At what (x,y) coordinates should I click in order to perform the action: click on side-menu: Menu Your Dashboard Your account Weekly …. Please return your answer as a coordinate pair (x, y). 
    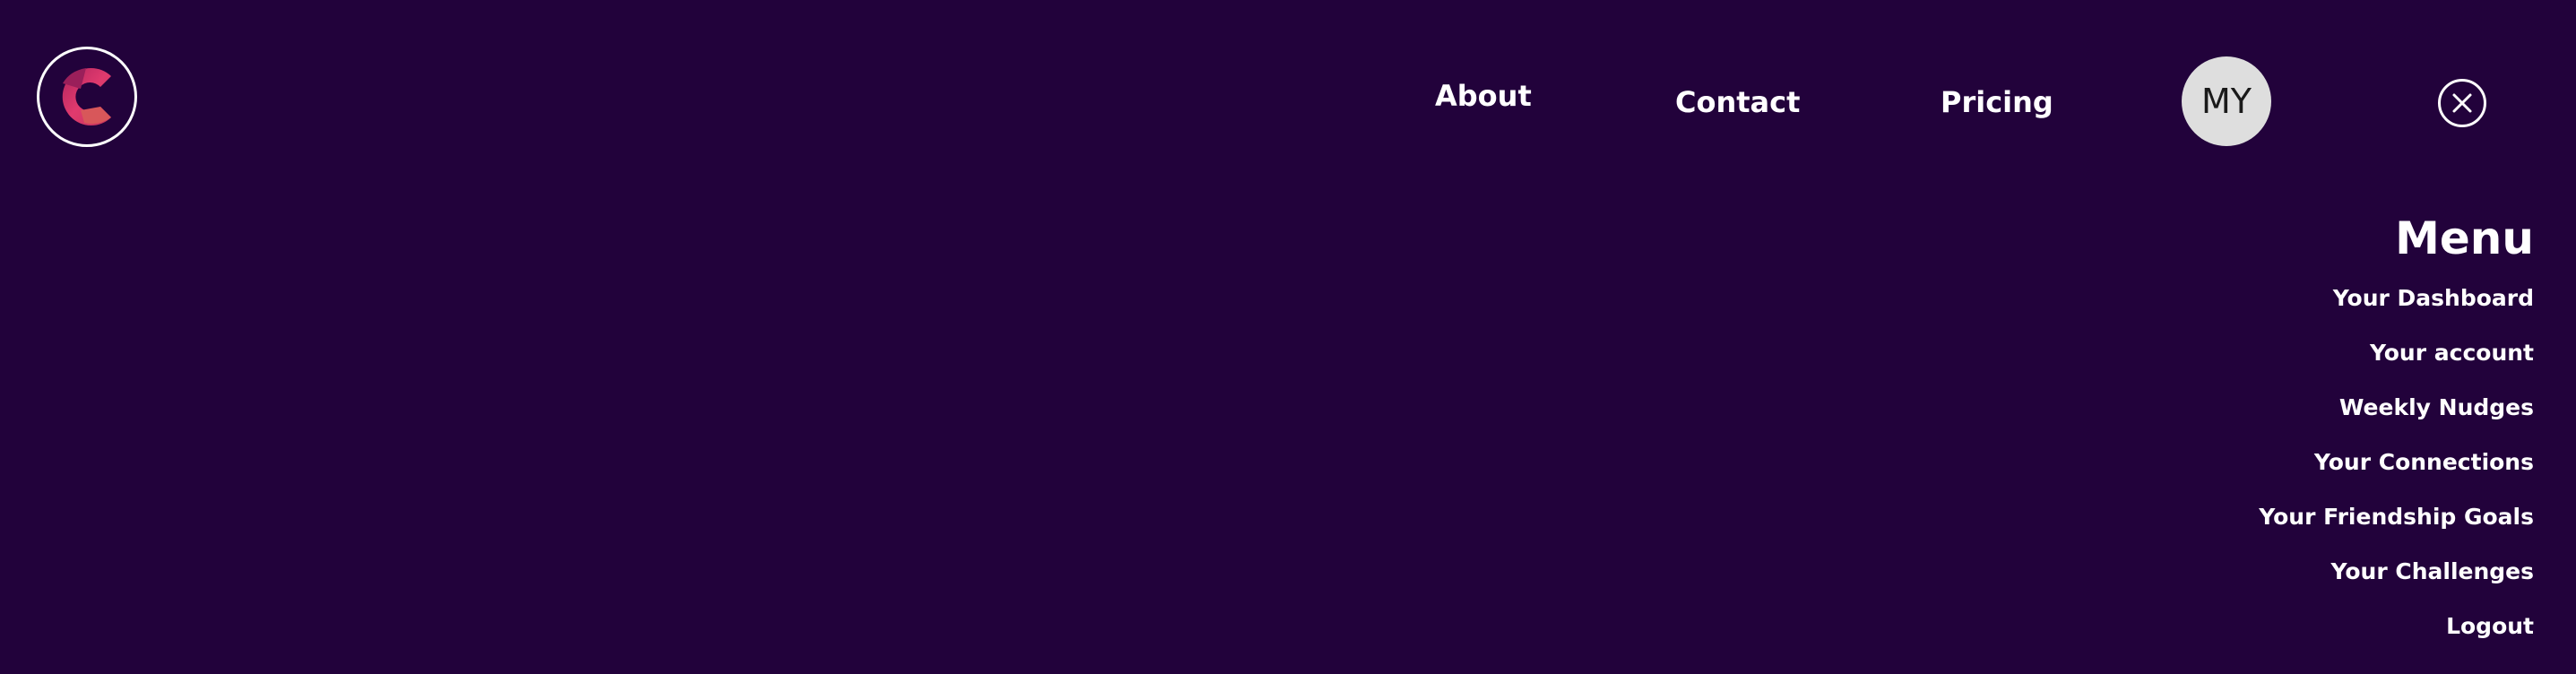
    Looking at the image, I should click on (2396, 431).